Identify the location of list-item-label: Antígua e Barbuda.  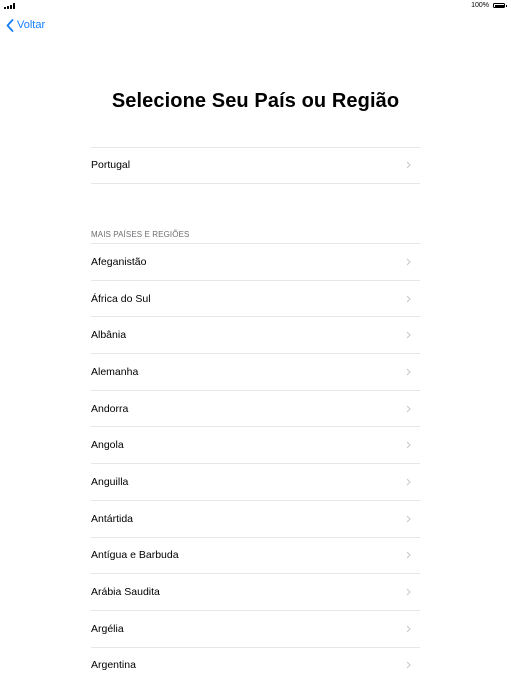
(135, 555).